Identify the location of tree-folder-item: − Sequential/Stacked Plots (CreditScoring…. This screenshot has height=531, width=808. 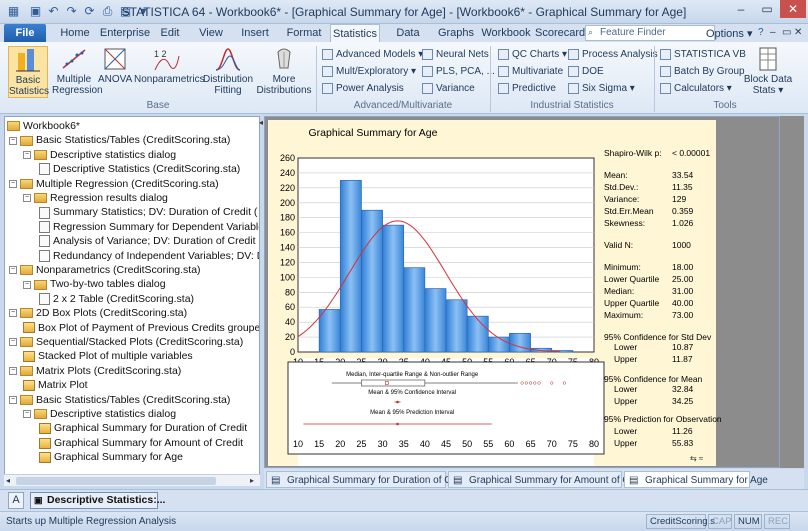
(126, 342).